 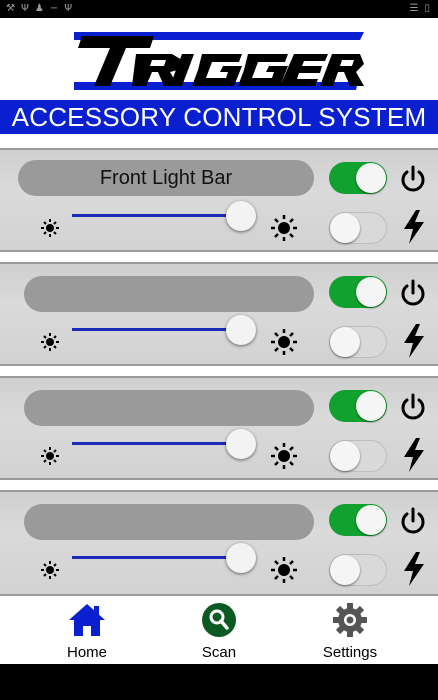 I want to click on nav-scan-label: Scan, so click(x=219, y=652).